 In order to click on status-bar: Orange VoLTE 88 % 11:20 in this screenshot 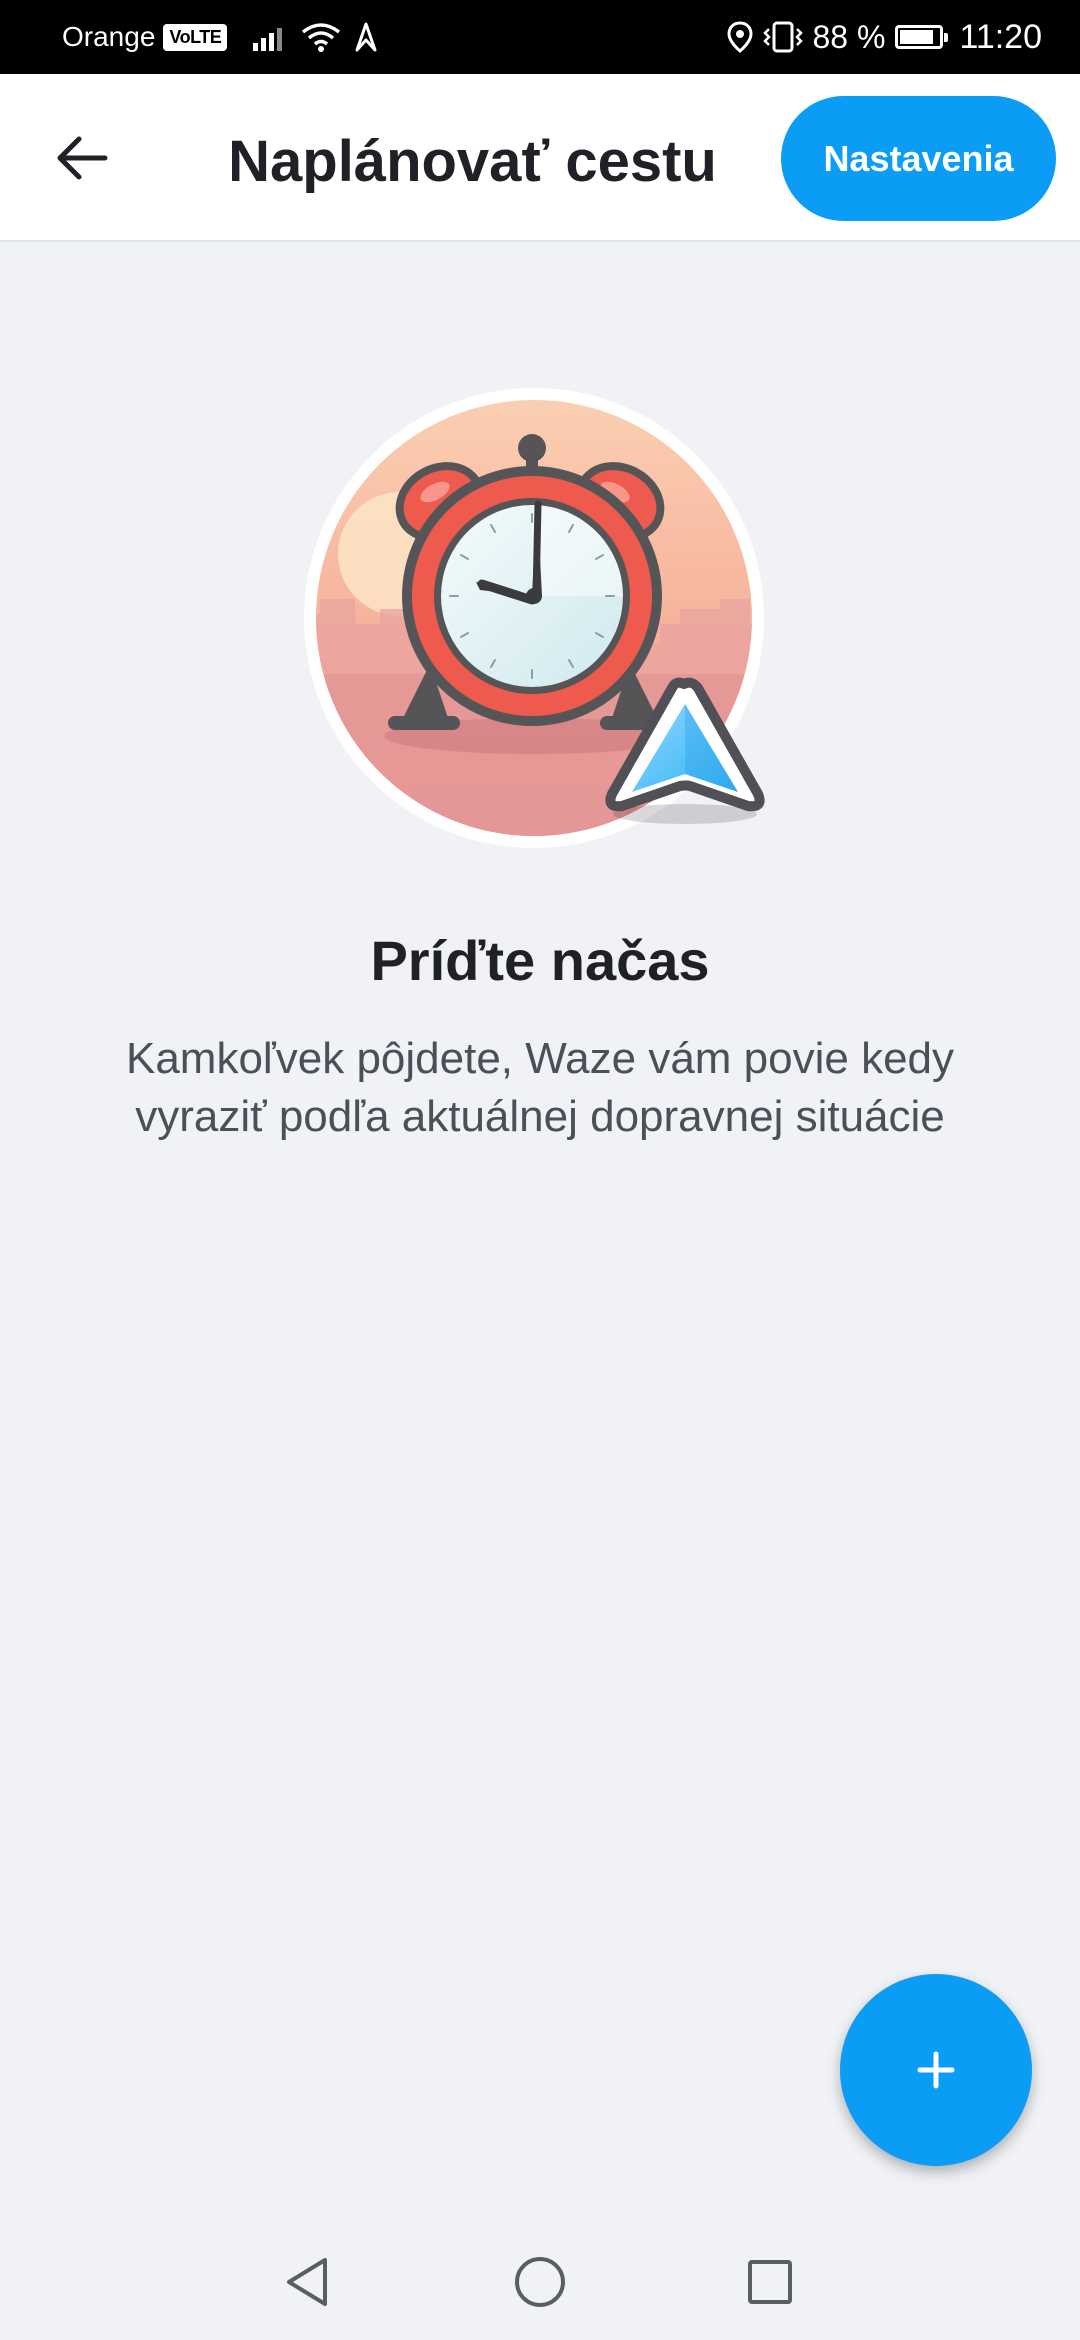, I will do `click(540, 37)`.